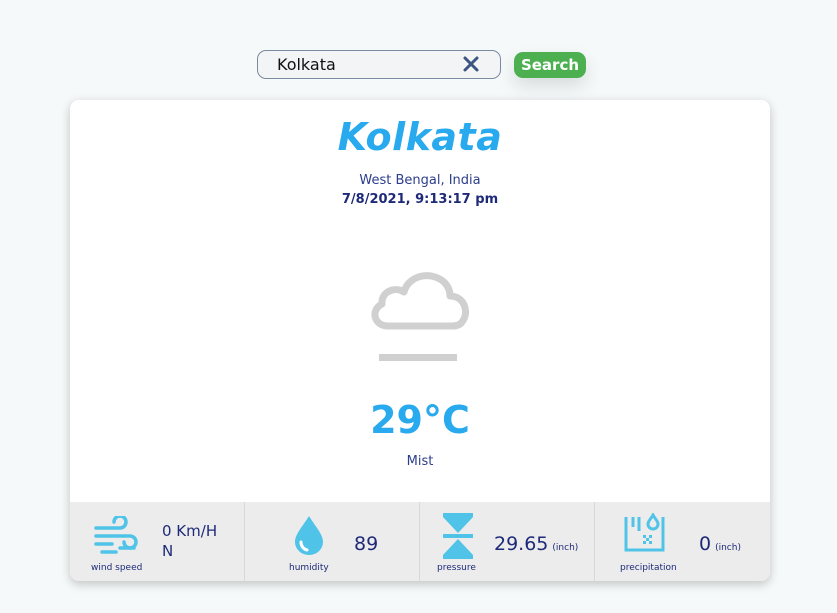  Describe the element at coordinates (420, 461) in the screenshot. I see `condition-text: Mist` at that location.